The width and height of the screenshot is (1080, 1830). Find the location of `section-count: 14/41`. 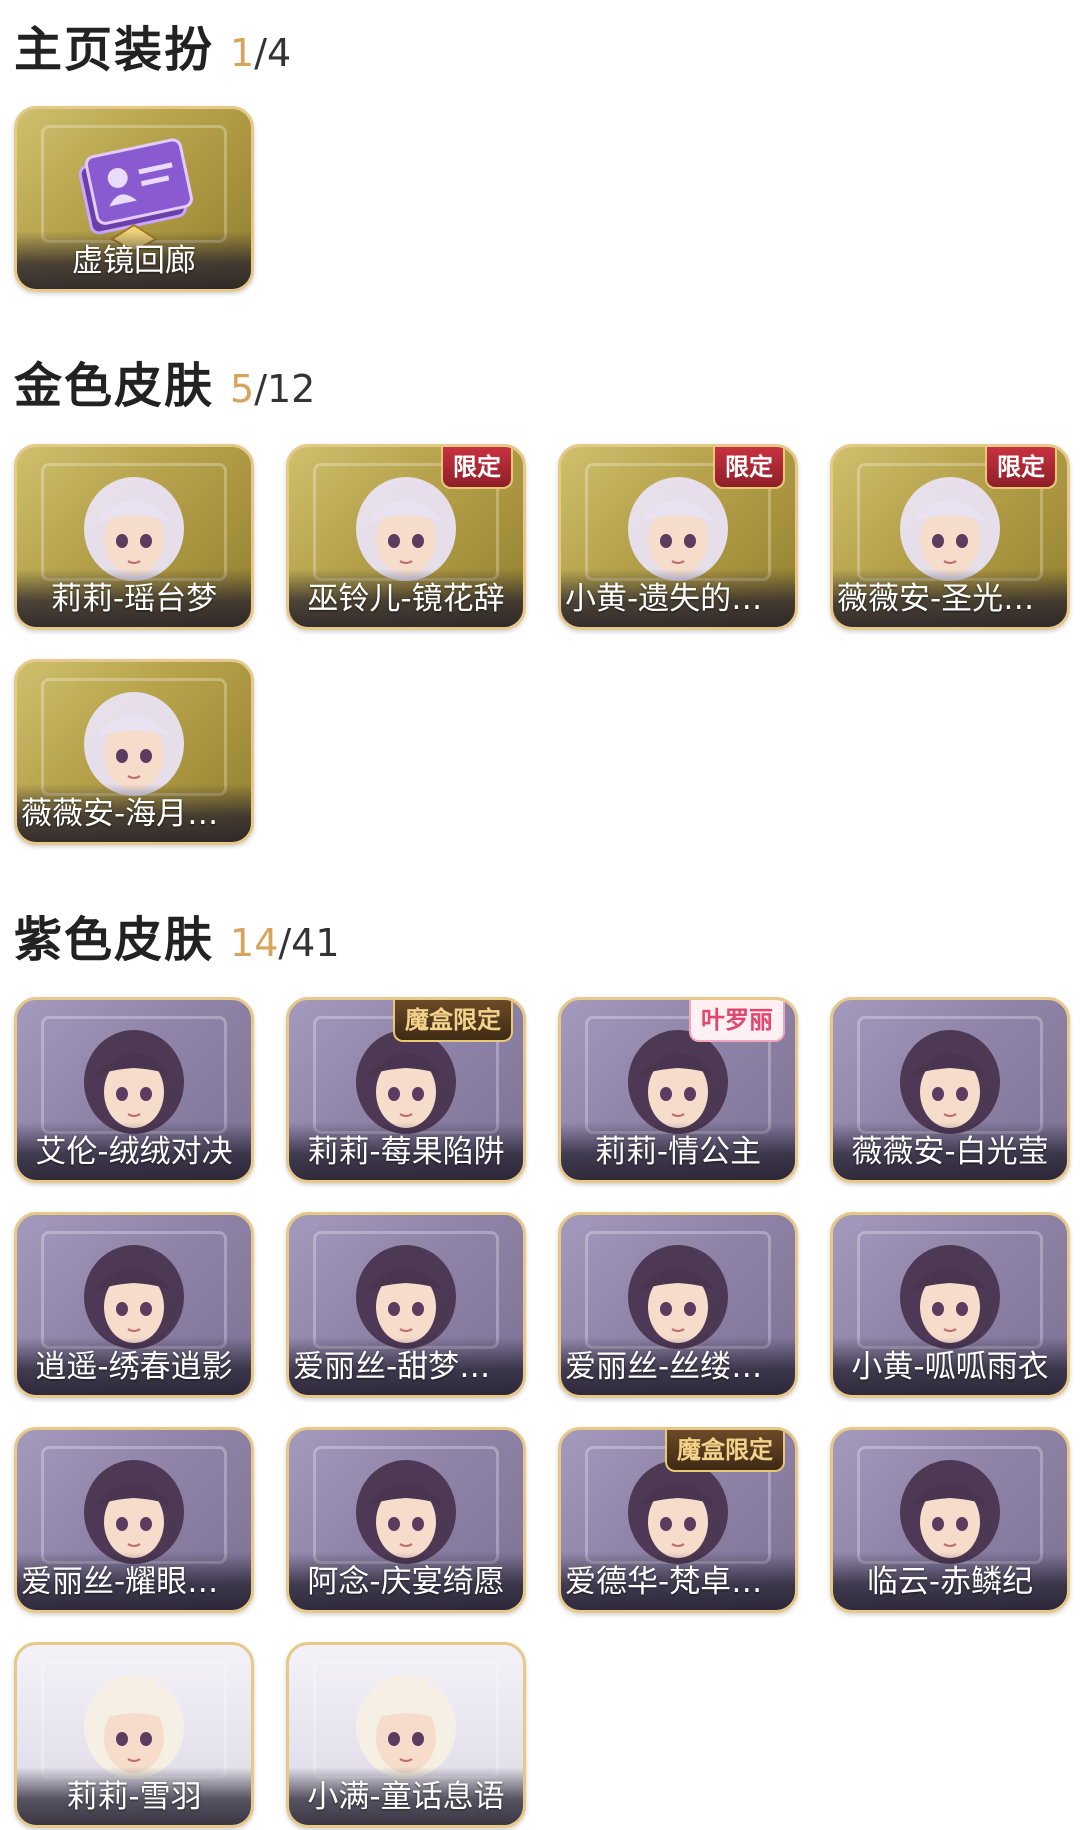

section-count: 14/41 is located at coordinates (285, 943).